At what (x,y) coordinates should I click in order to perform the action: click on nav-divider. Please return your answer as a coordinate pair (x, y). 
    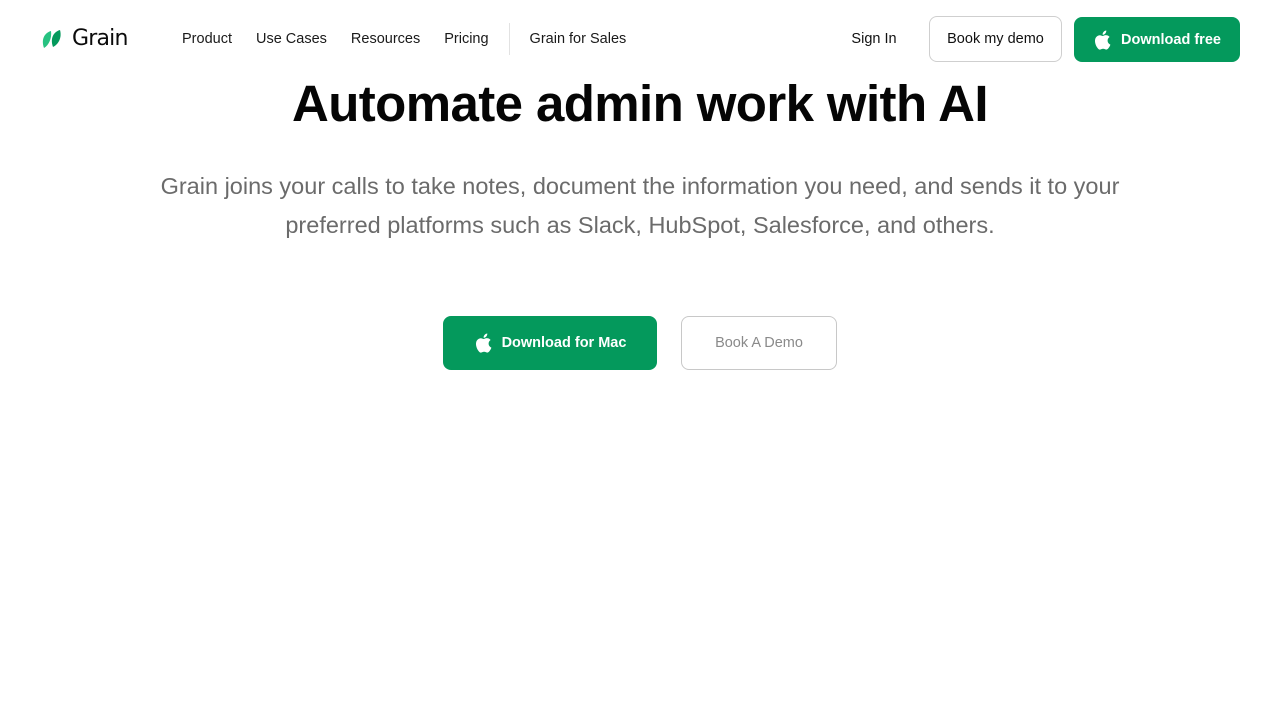
    Looking at the image, I should click on (509, 39).